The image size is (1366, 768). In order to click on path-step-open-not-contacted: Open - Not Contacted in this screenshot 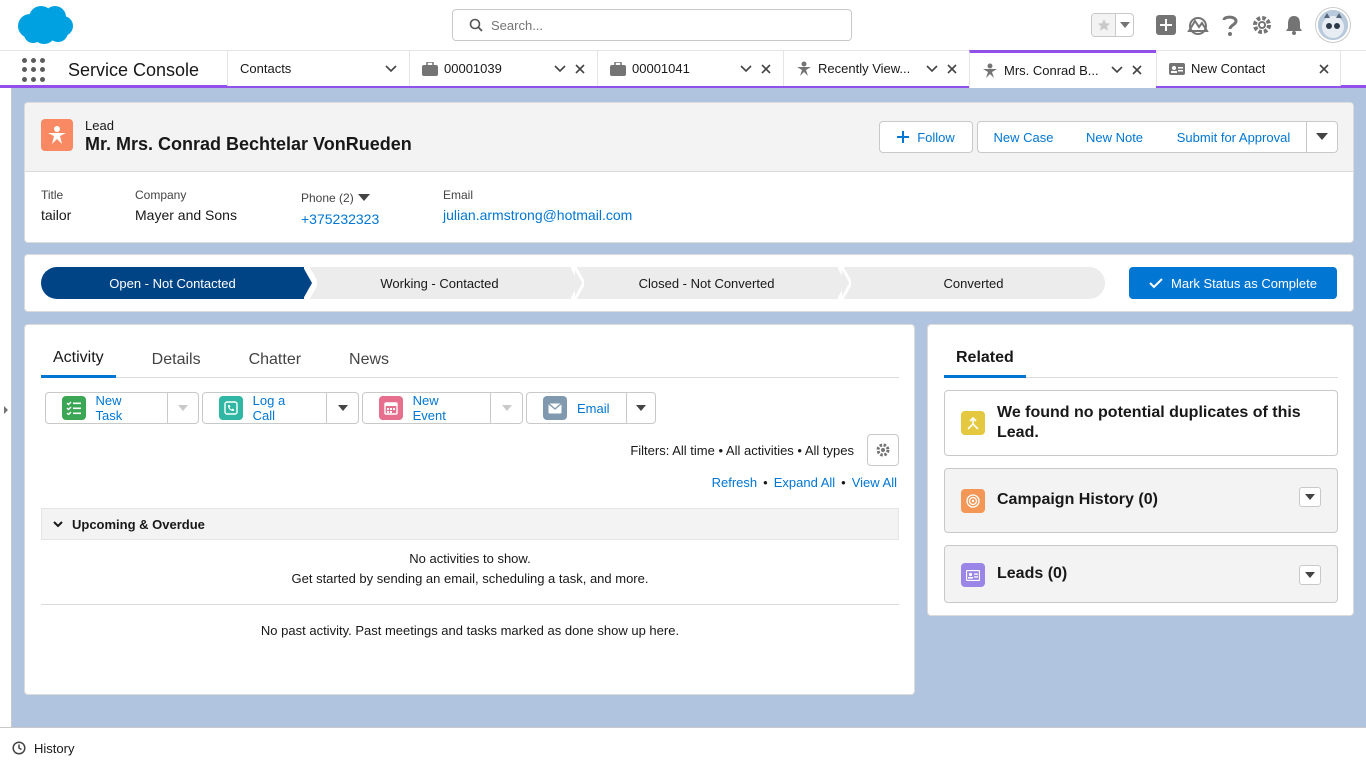, I will do `click(176, 283)`.